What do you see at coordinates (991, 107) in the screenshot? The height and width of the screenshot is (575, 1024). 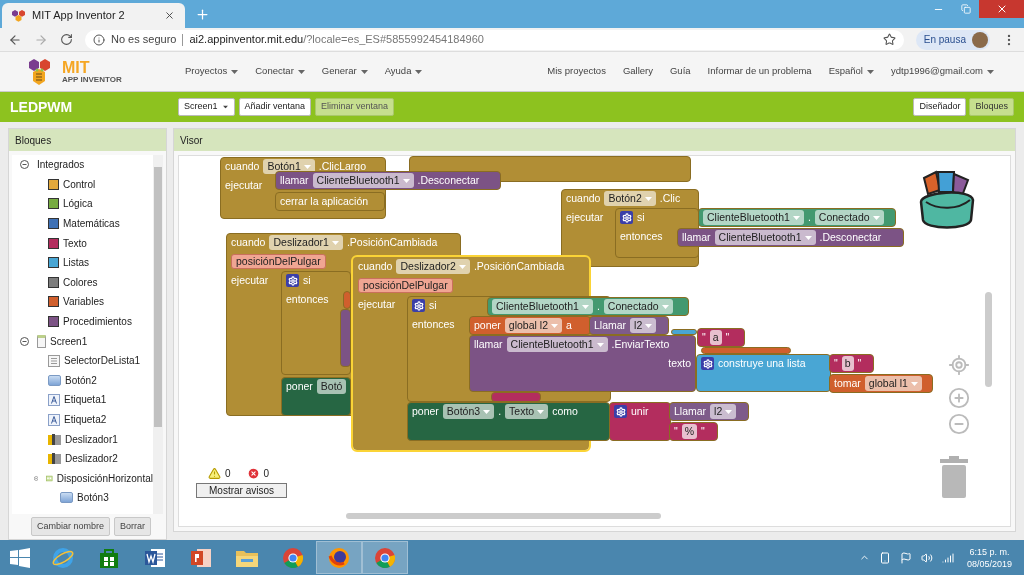 I see `mode-tab: Bloques` at bounding box center [991, 107].